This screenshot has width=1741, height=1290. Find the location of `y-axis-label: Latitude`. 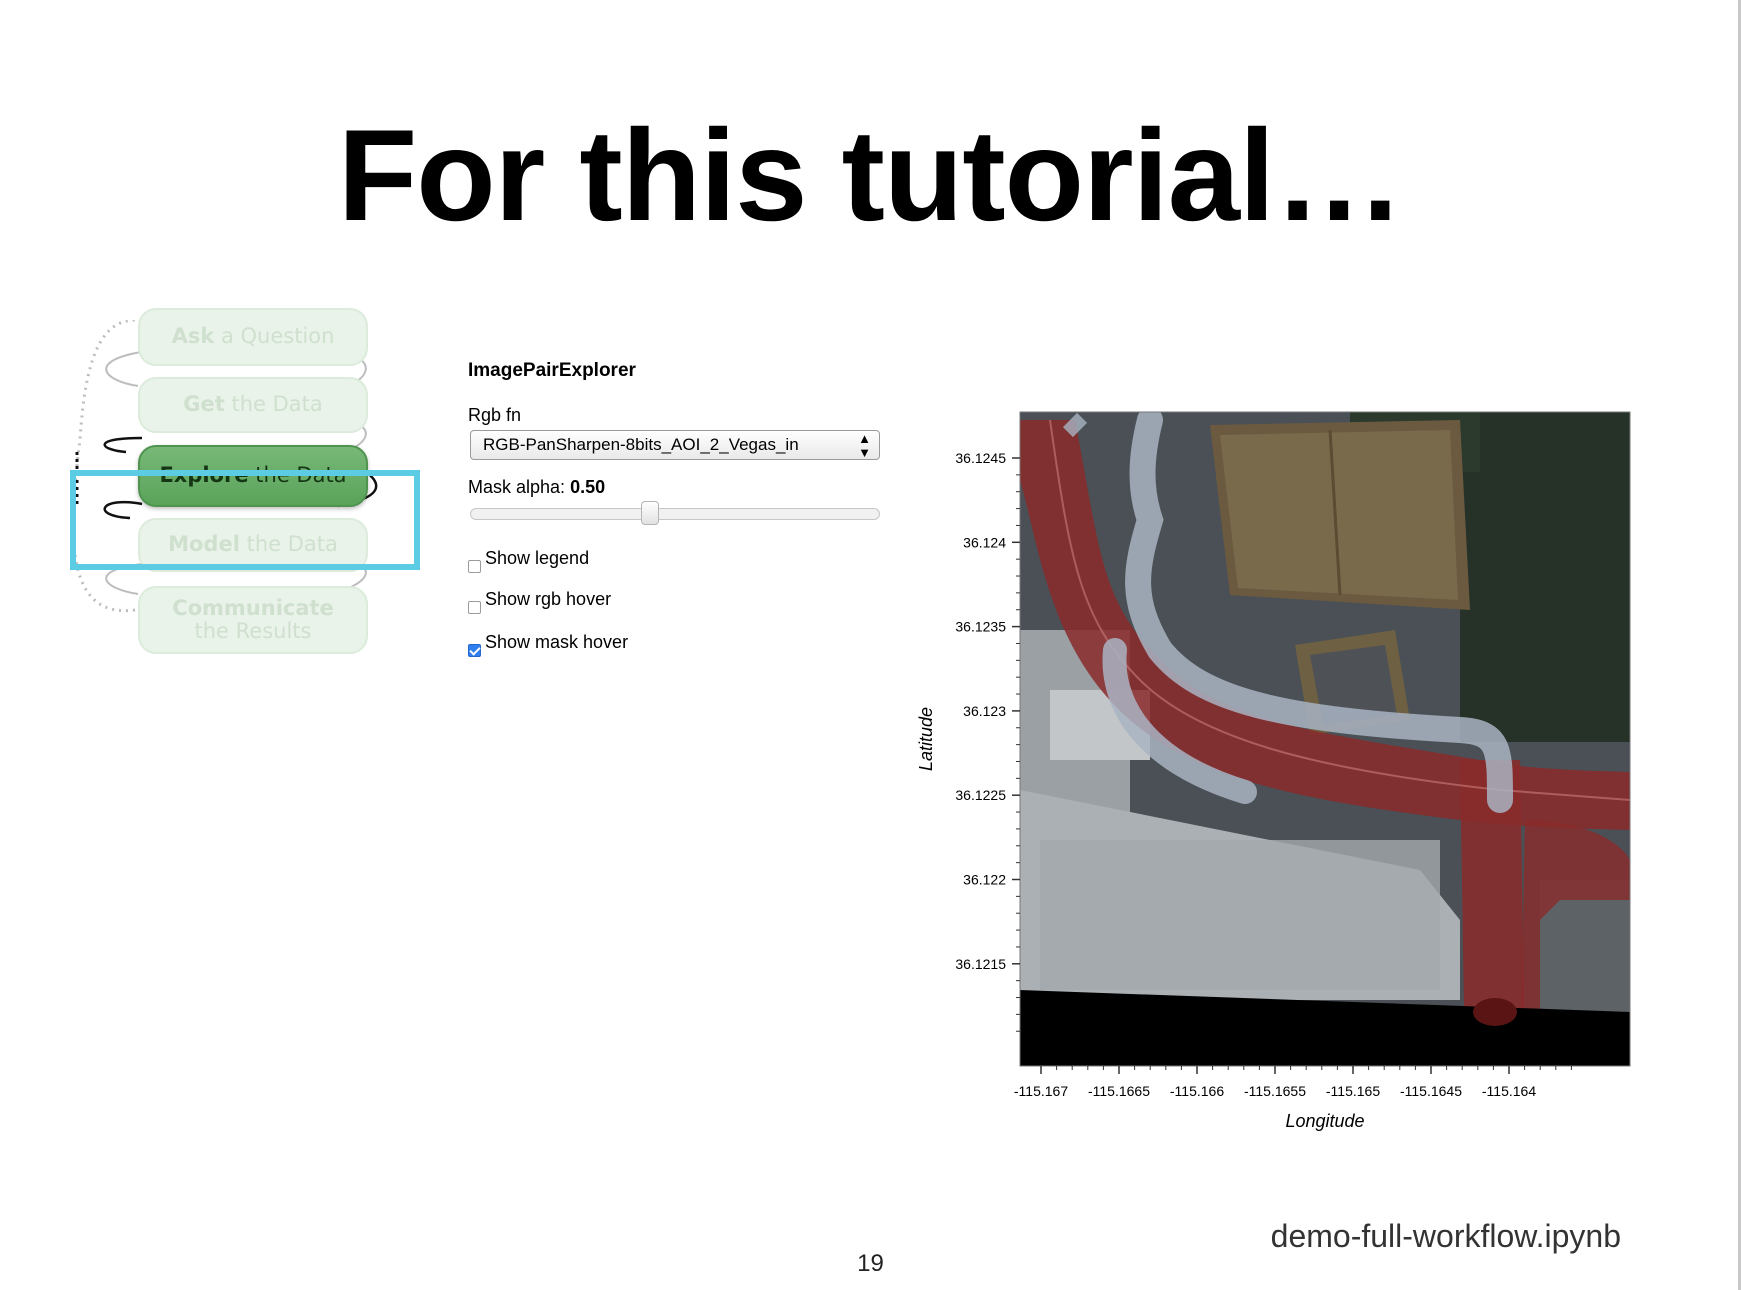

y-axis-label: Latitude is located at coordinates (926, 739).